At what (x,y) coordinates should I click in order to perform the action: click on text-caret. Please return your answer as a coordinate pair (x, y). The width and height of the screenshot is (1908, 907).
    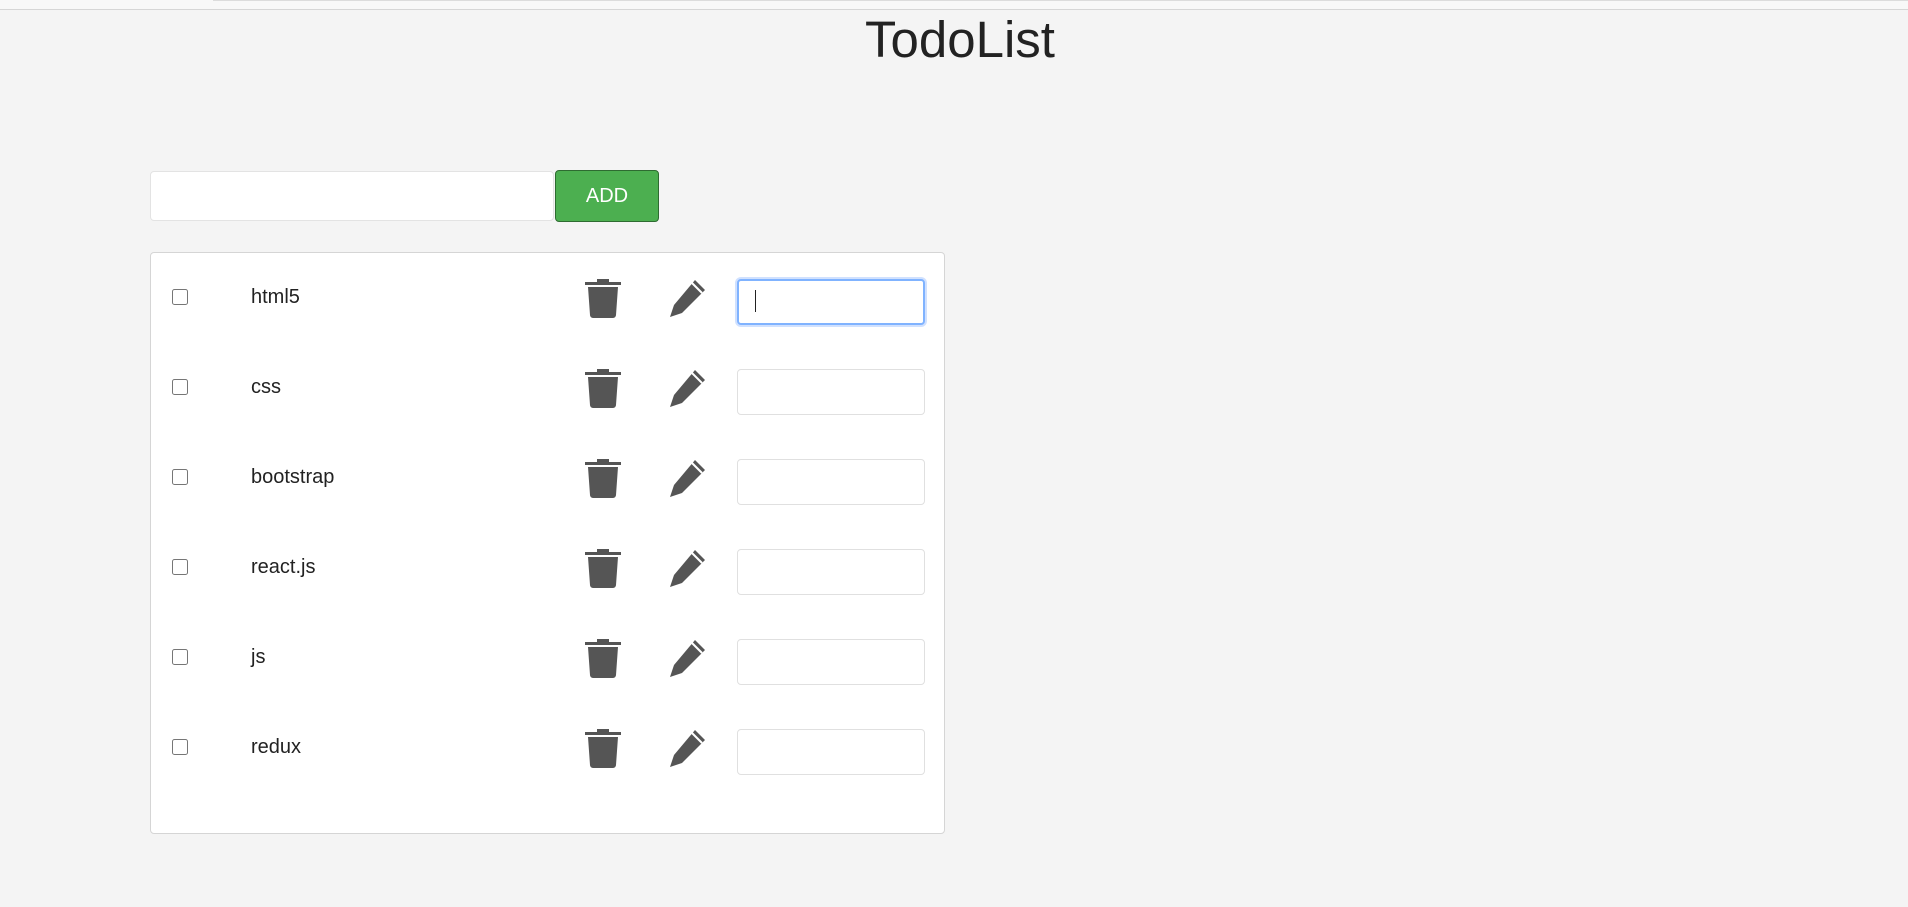
    Looking at the image, I should click on (755, 301).